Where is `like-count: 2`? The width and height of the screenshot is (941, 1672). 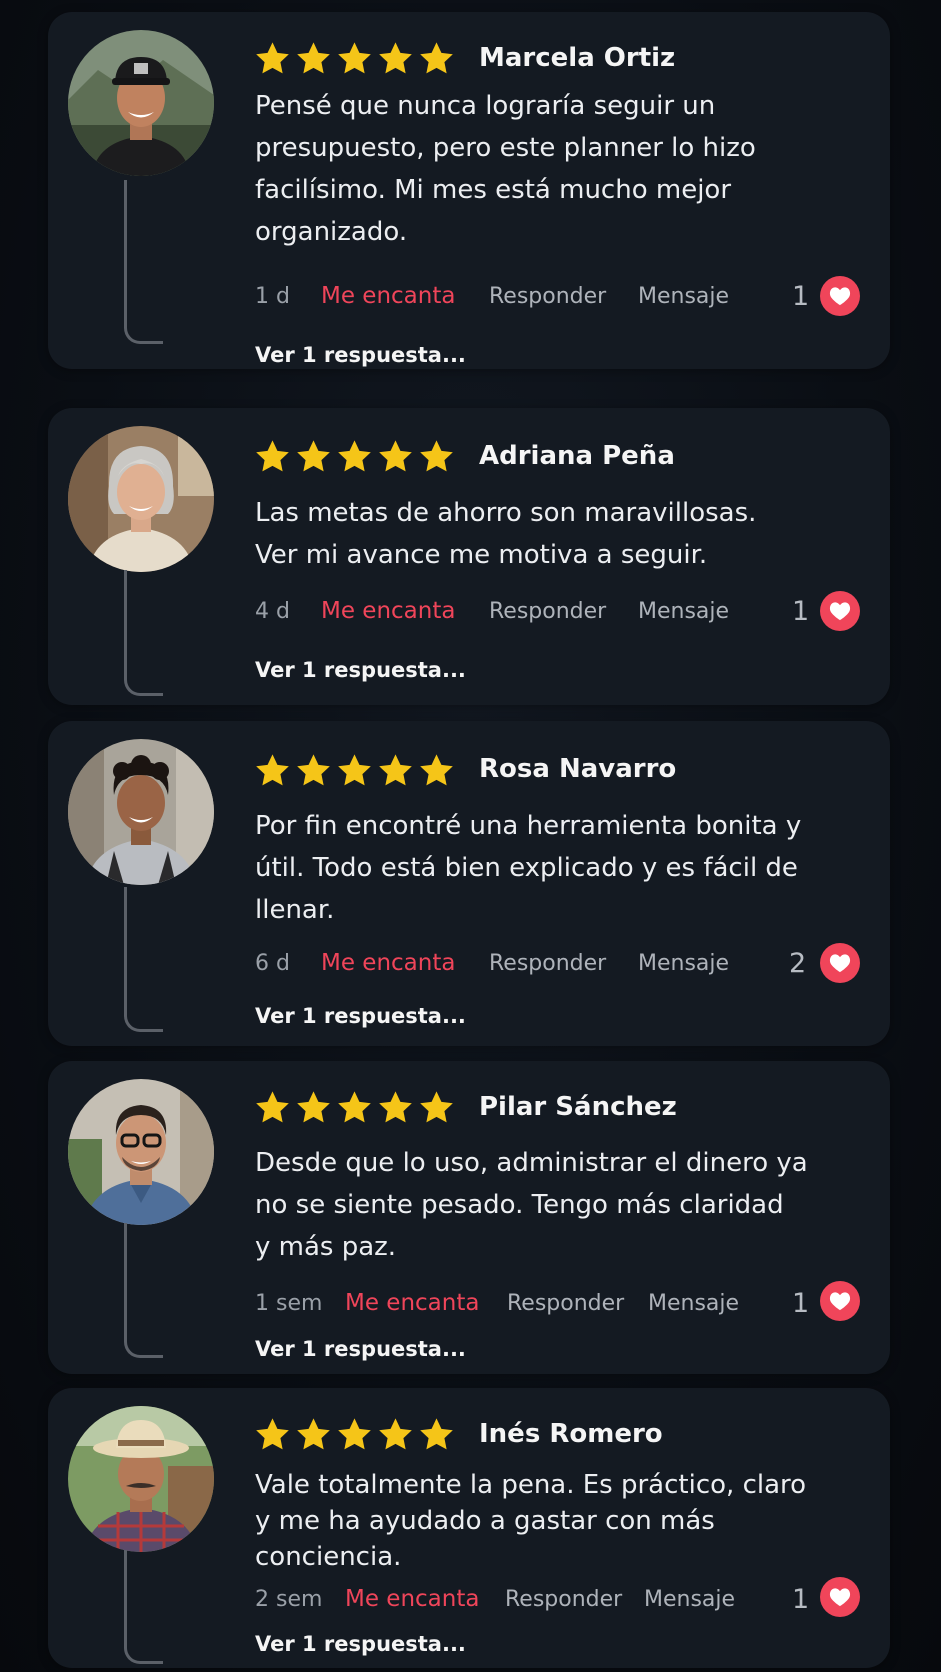
like-count: 2 is located at coordinates (798, 963).